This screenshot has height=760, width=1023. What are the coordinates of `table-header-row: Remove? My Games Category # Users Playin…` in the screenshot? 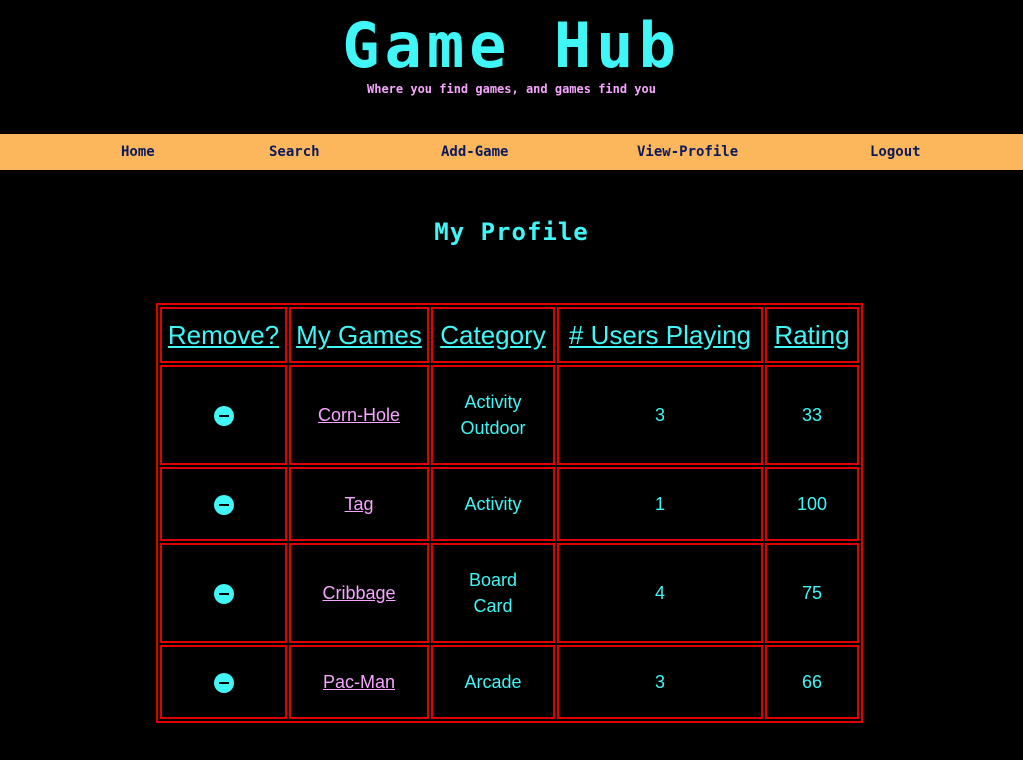 It's located at (509, 335).